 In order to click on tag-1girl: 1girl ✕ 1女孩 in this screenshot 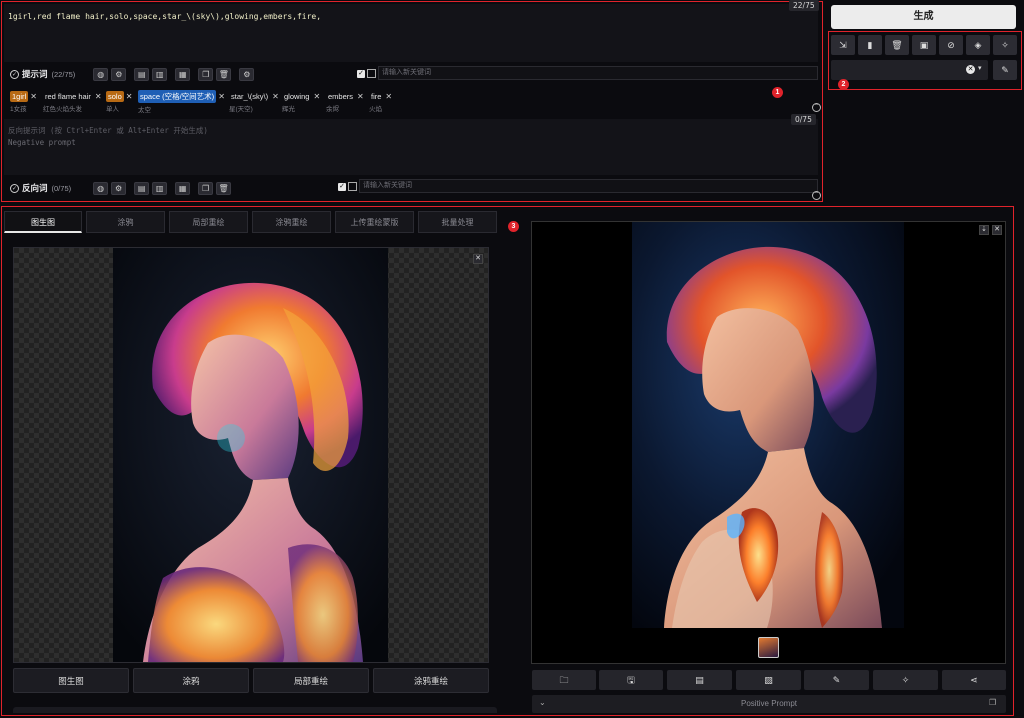, I will do `click(23, 101)`.